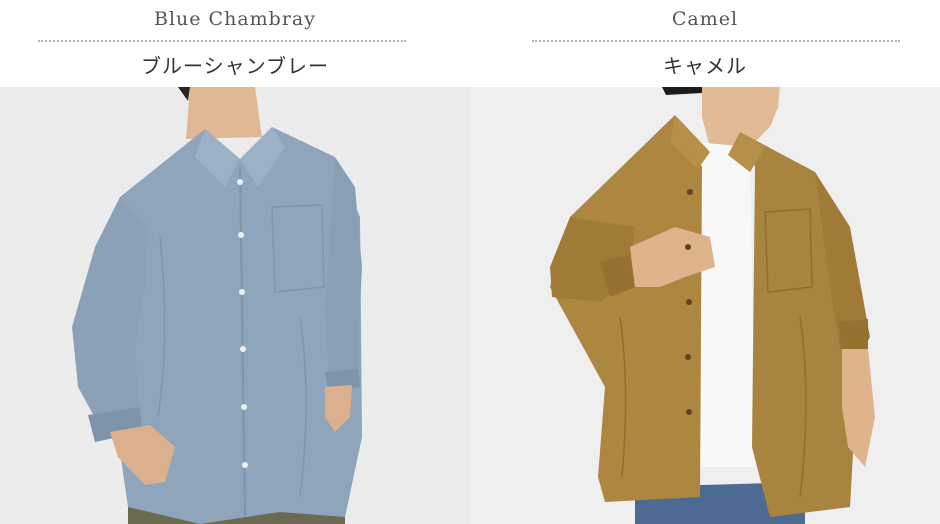 This screenshot has width=940, height=524. What do you see at coordinates (705, 19) in the screenshot?
I see `color-name-english: Camel` at bounding box center [705, 19].